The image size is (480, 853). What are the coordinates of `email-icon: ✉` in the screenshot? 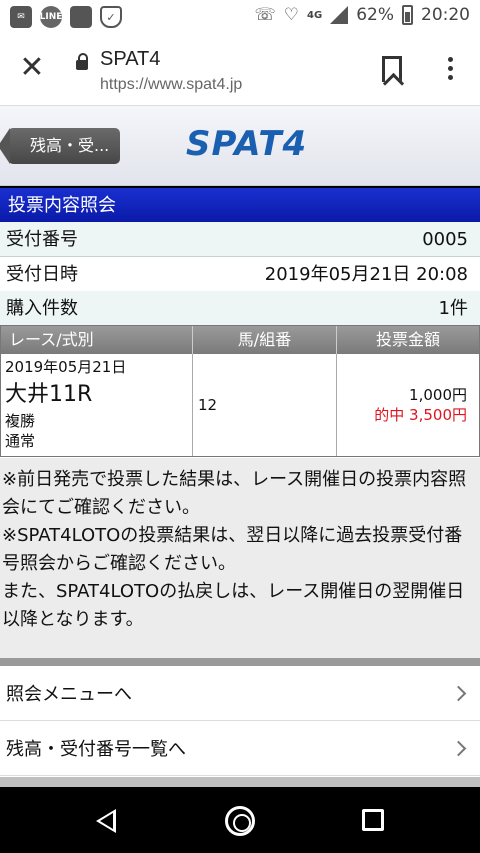 It's located at (21, 17).